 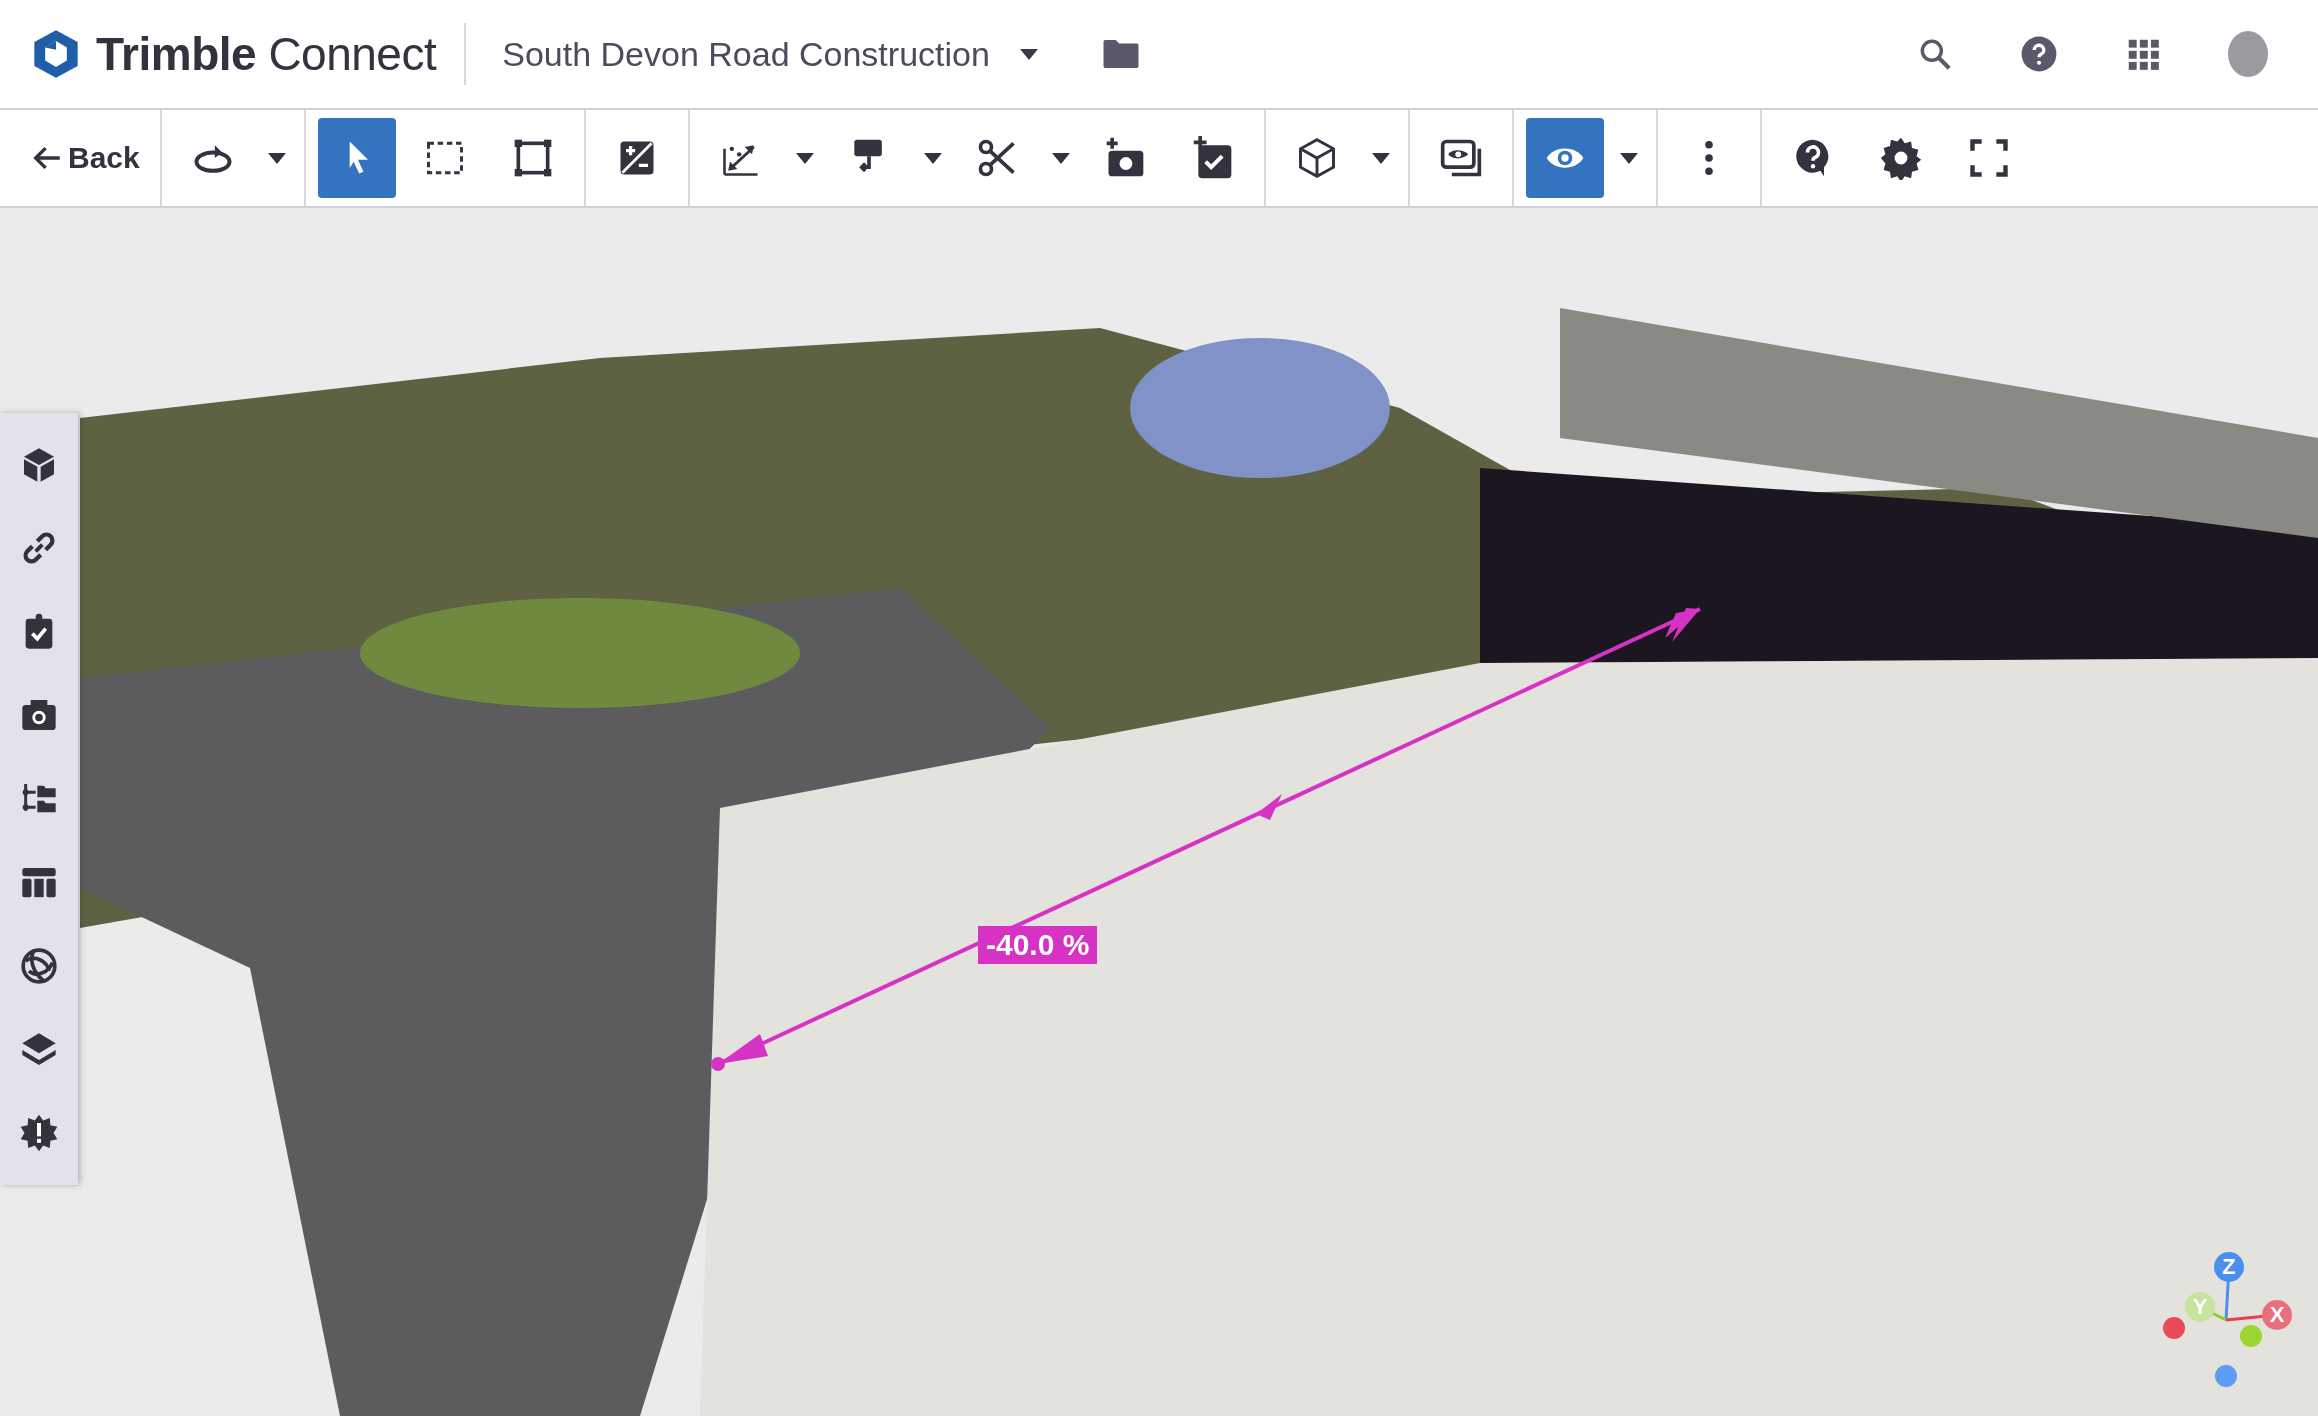 What do you see at coordinates (1038, 945) in the screenshot?
I see `slope-measurement-label: -40.0 %` at bounding box center [1038, 945].